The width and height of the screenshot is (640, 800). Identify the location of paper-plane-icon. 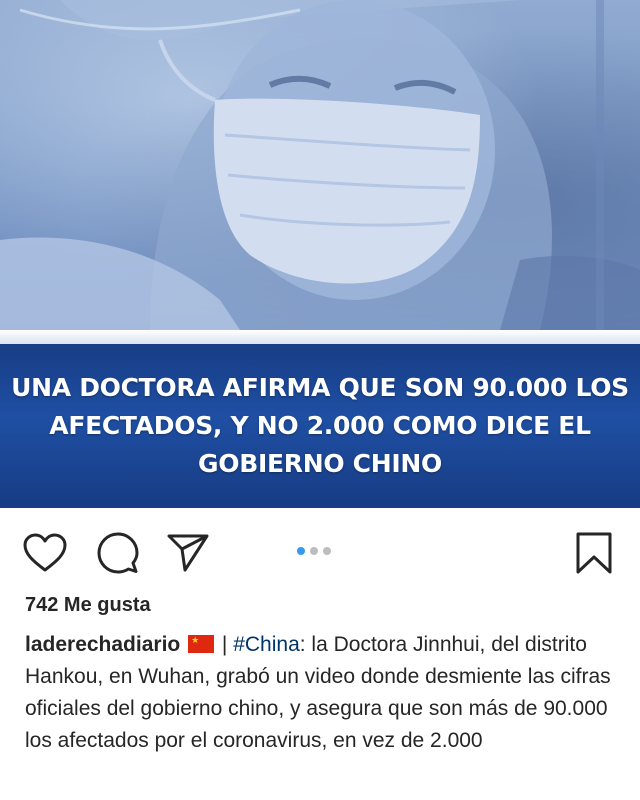
(188, 553).